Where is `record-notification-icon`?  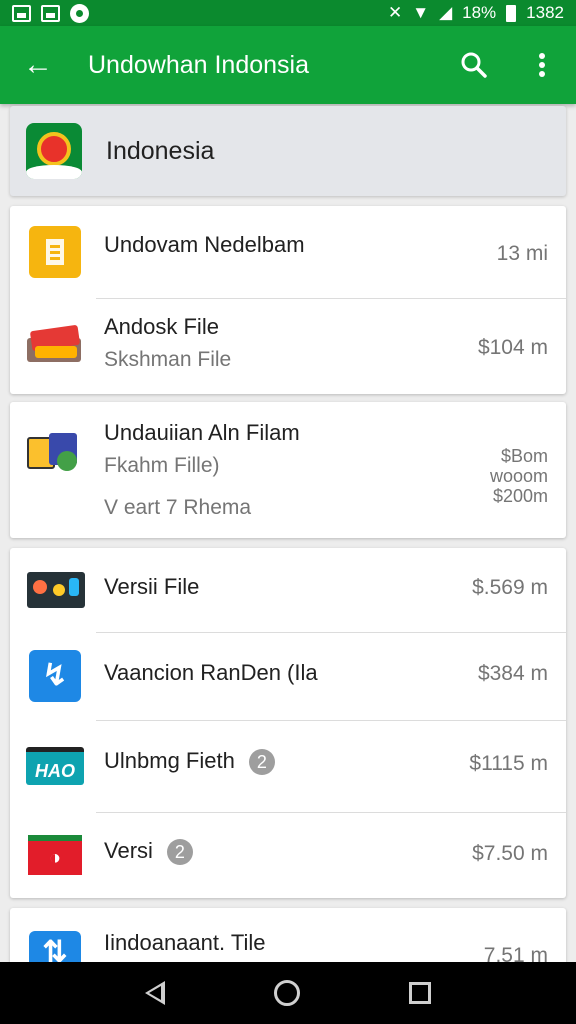 record-notification-icon is located at coordinates (79, 13).